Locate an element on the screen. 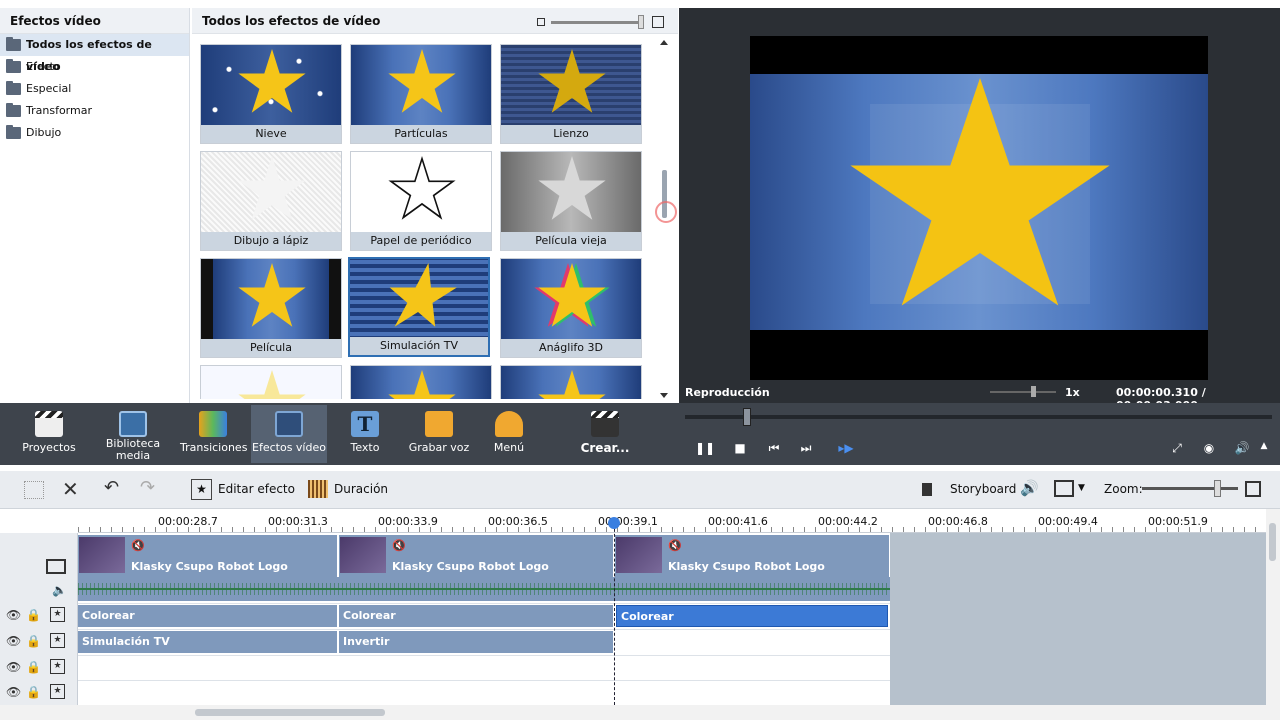 This screenshot has height=720, width=1280. chevron-down-icon: ▼ is located at coordinates (1081, 488).